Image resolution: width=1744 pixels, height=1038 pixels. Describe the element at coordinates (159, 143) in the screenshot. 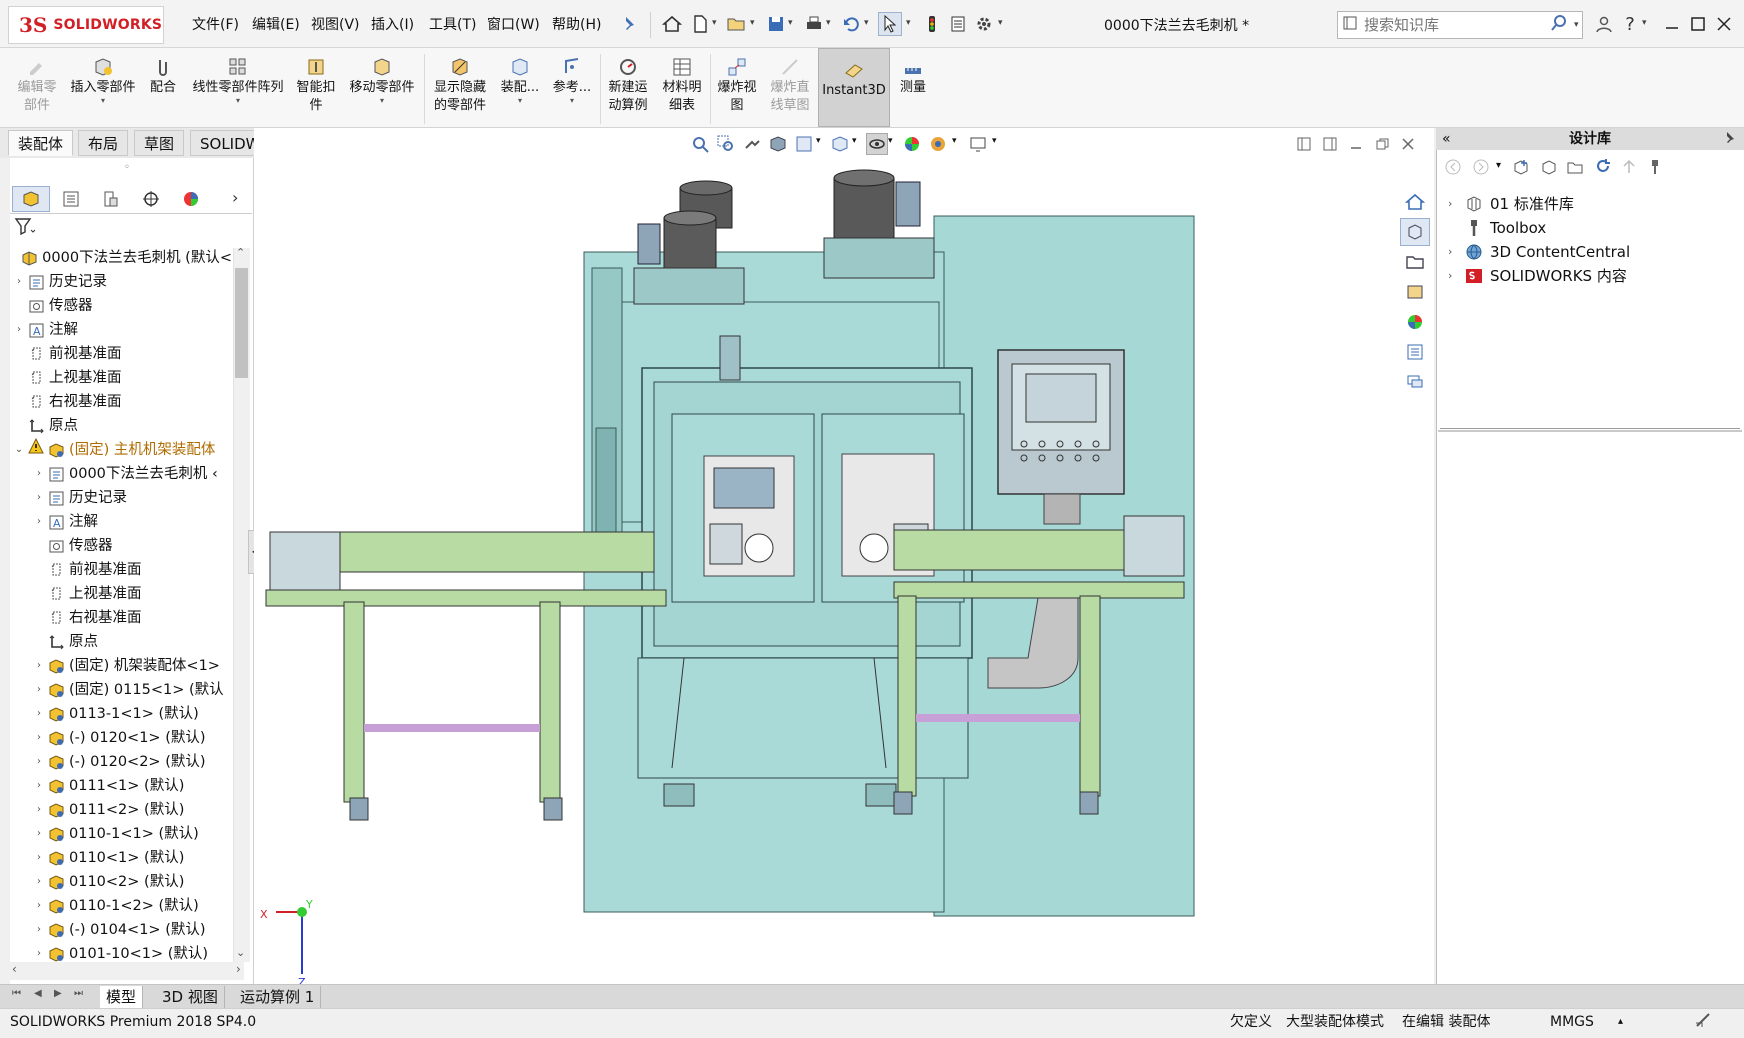

I see `tab-sketch: 草图` at that location.